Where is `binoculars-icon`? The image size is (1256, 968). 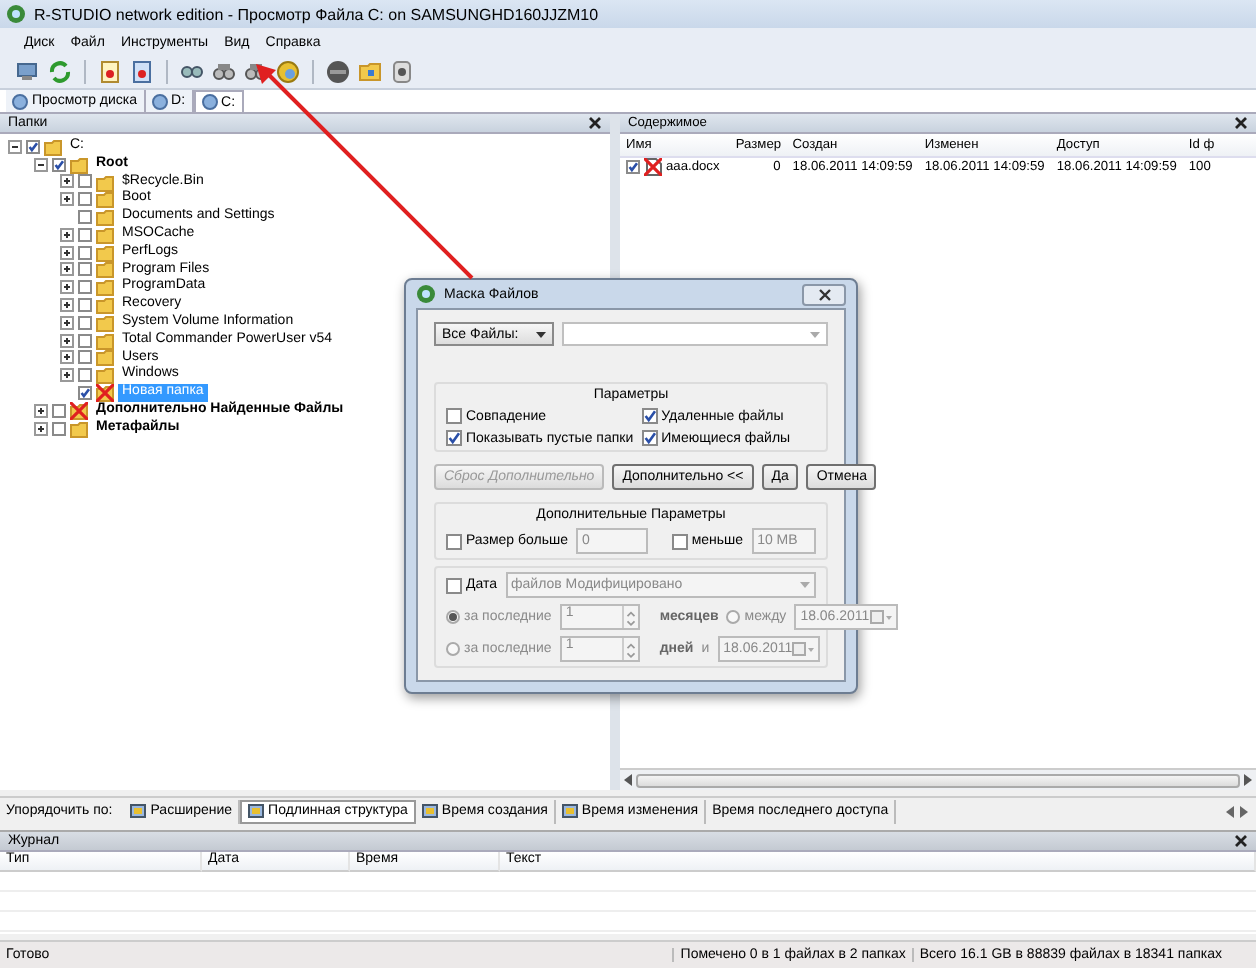
binoculars-icon is located at coordinates (224, 72).